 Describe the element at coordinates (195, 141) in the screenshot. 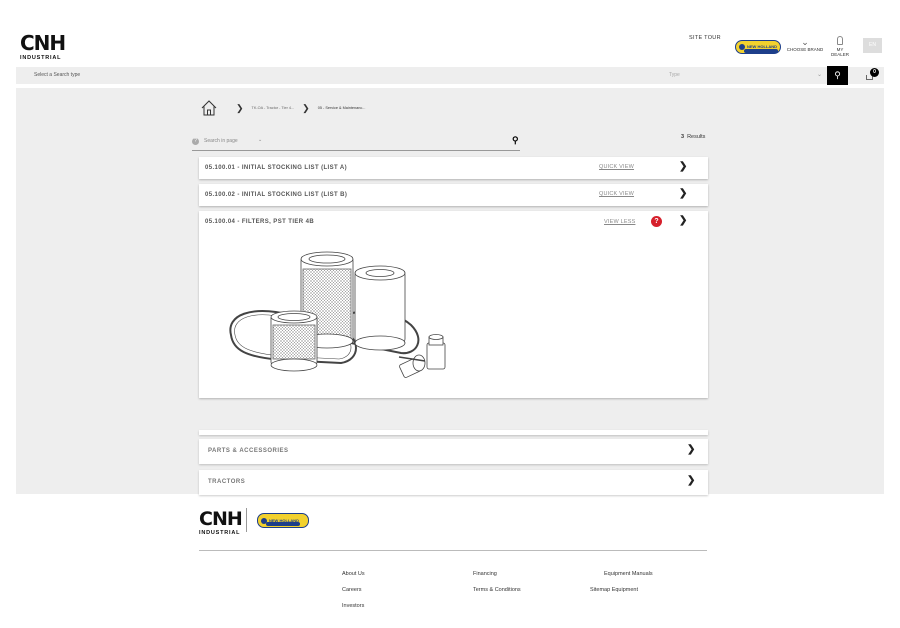

I see `help-icon: ?` at that location.